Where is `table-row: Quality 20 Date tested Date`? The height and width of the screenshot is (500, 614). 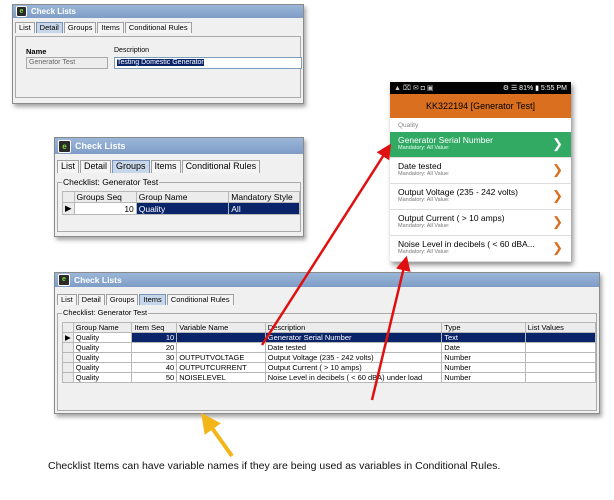
table-row: Quality 20 Date tested Date is located at coordinates (329, 347).